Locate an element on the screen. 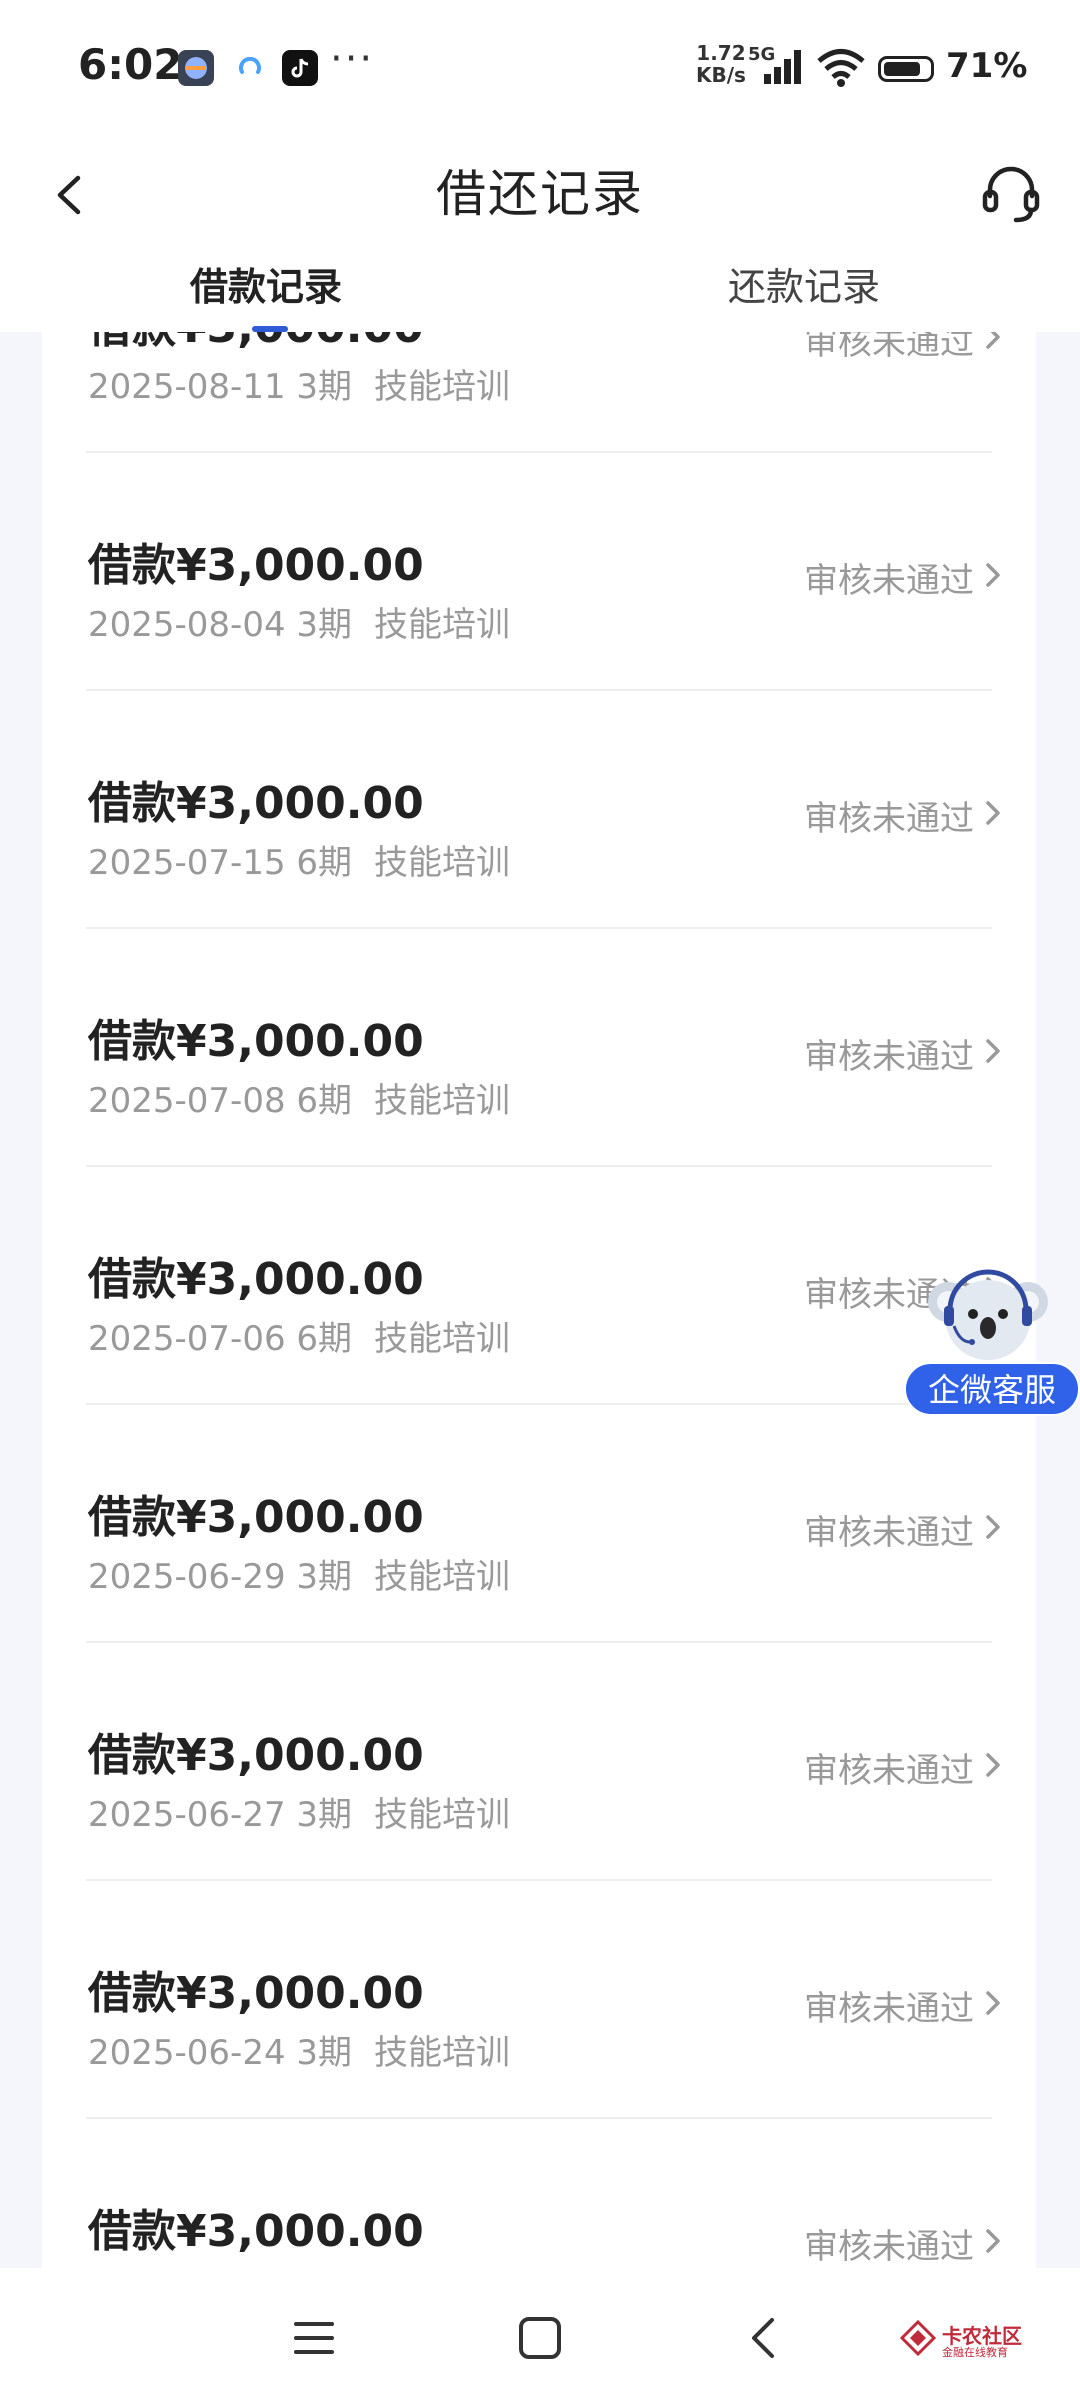 This screenshot has height=2400, width=1080. nav-home-button is located at coordinates (540, 2338).